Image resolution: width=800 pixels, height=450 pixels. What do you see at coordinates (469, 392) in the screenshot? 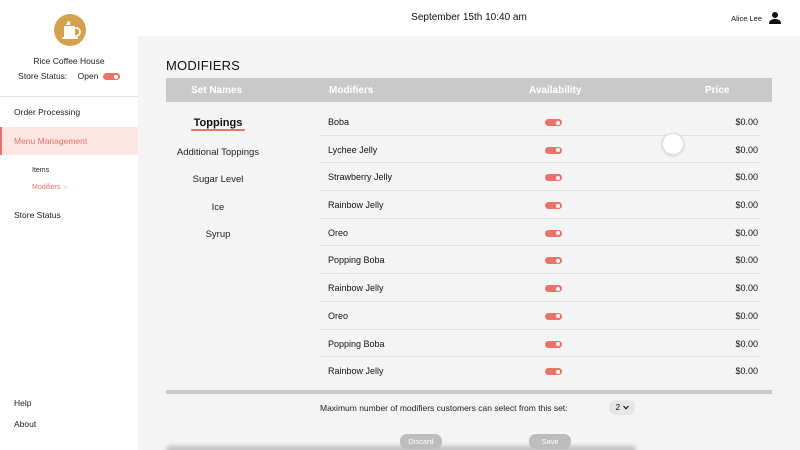
I see `table-footer-bar` at bounding box center [469, 392].